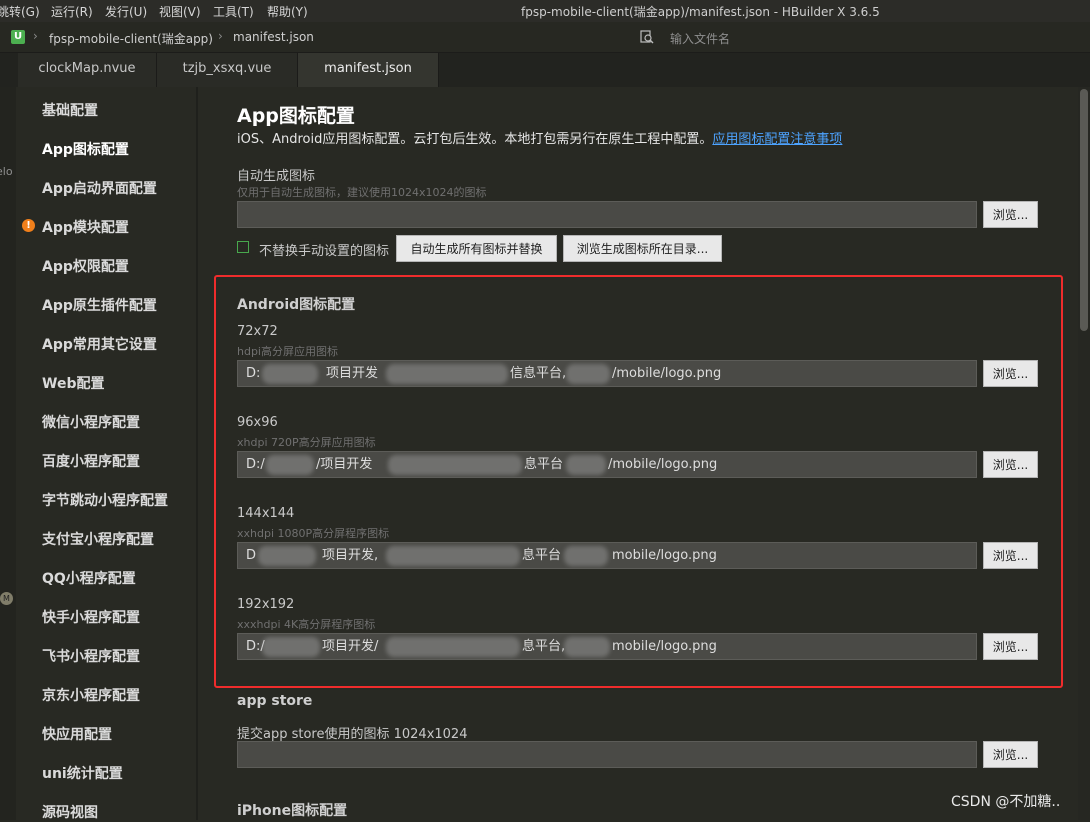 The height and width of the screenshot is (822, 1090). I want to click on menu-goto: 跳转(G), so click(20, 11).